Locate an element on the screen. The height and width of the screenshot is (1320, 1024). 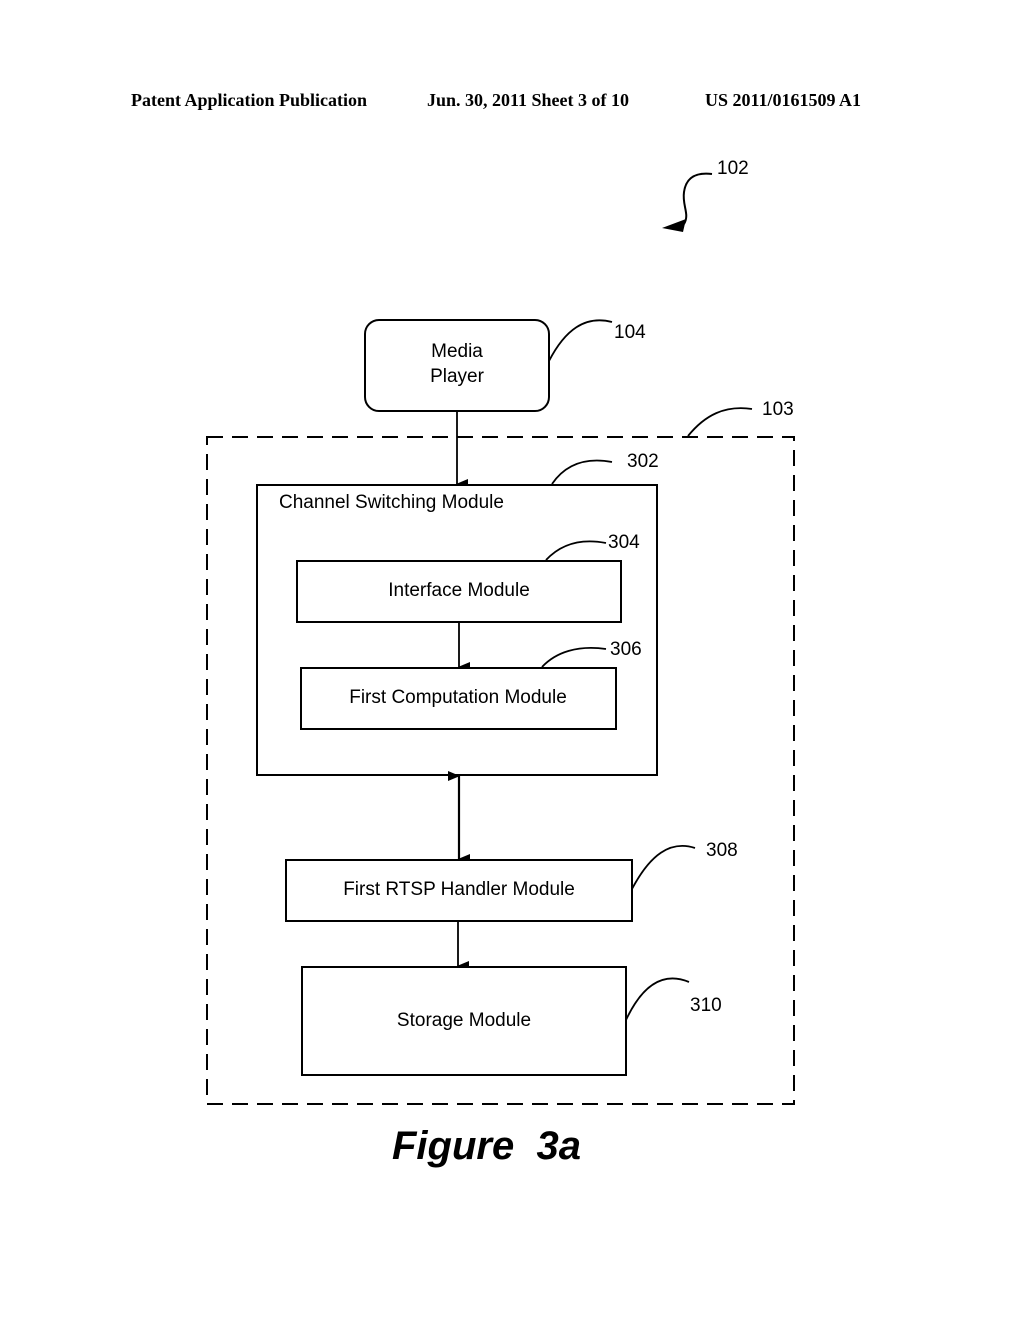
storage-label: Storage Module is located at coordinates (464, 1020).